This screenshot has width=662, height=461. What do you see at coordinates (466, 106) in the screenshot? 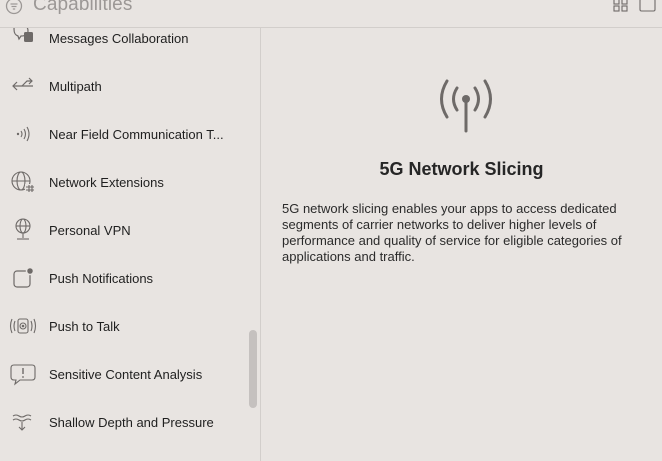
I see `antenna-icon` at bounding box center [466, 106].